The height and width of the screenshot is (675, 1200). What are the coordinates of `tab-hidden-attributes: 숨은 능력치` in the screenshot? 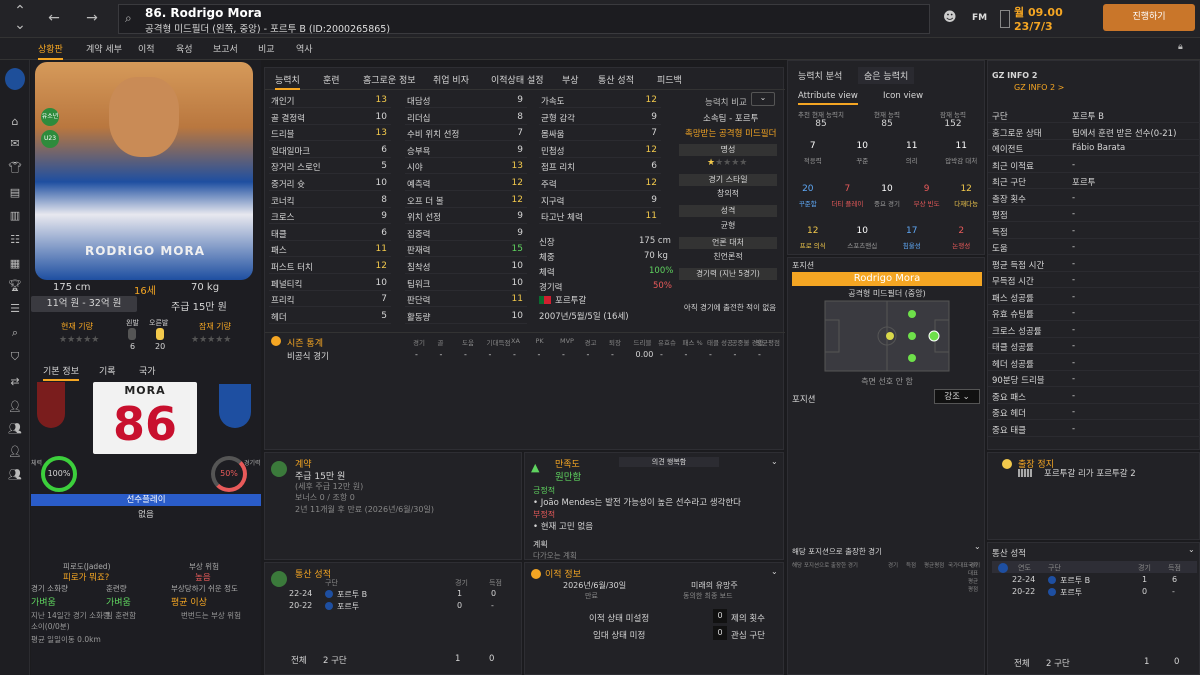 It's located at (886, 75).